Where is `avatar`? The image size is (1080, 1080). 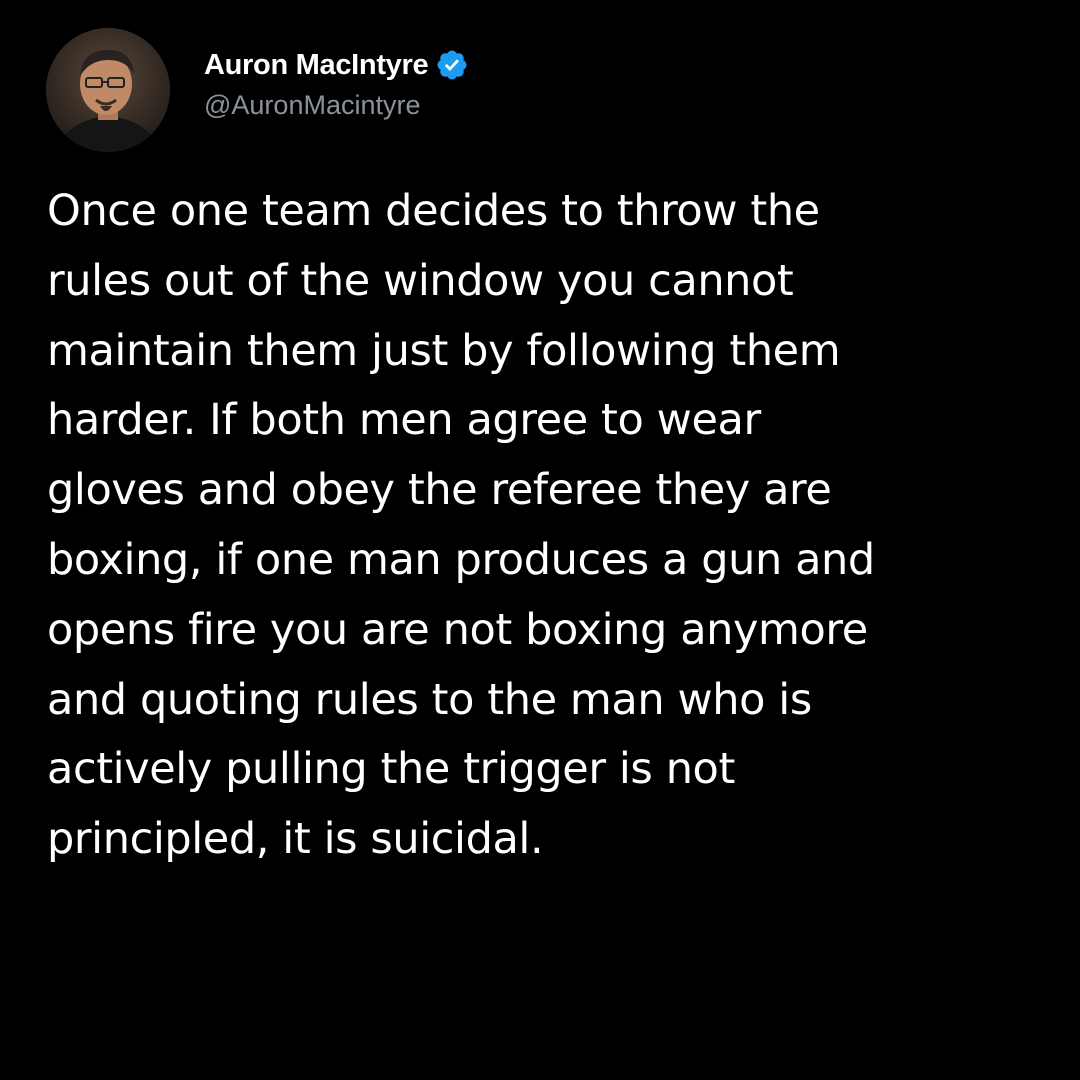
avatar is located at coordinates (108, 90).